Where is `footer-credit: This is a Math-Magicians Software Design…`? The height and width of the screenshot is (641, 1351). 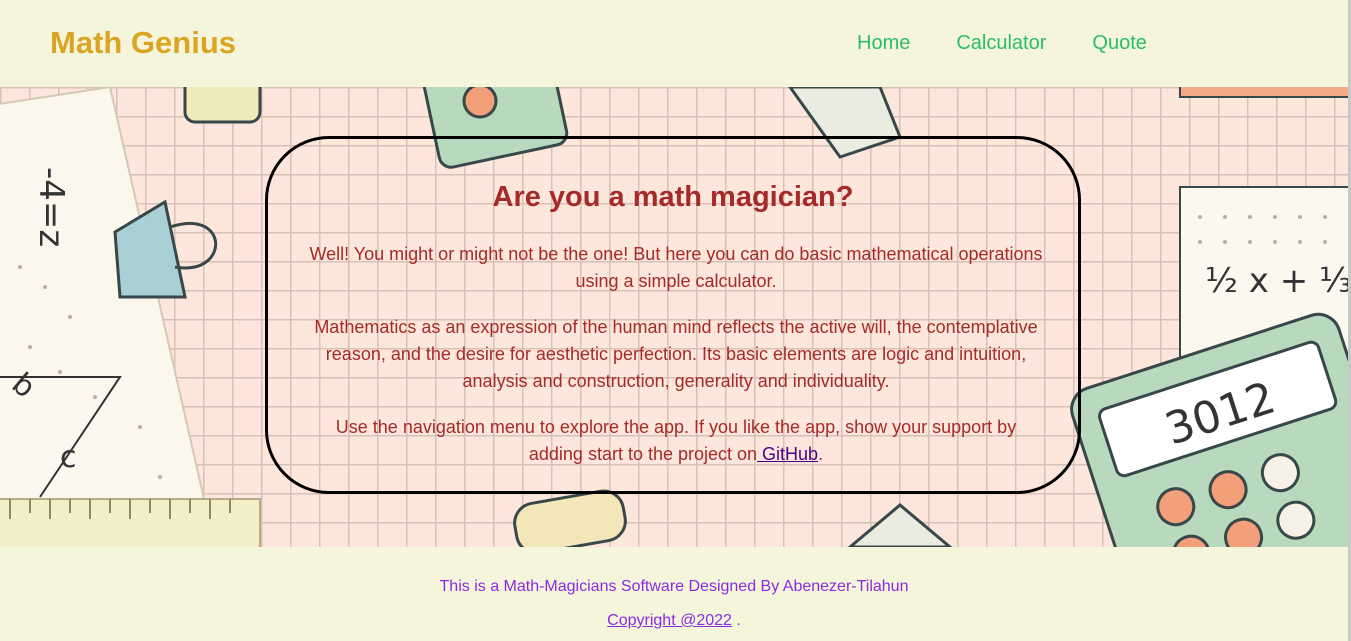
footer-credit: This is a Math-Magicians Software Design… is located at coordinates (674, 586).